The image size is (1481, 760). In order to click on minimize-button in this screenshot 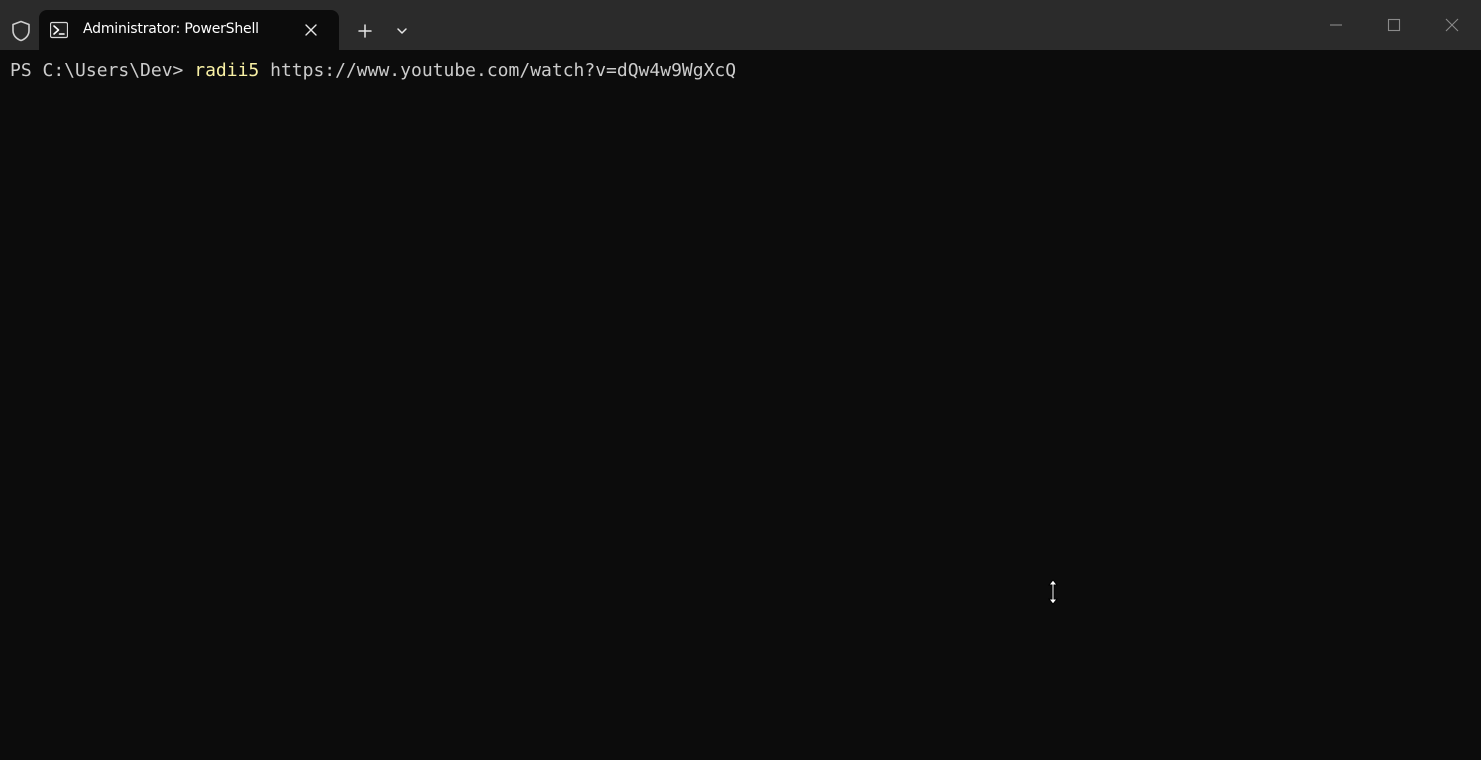, I will do `click(1336, 25)`.